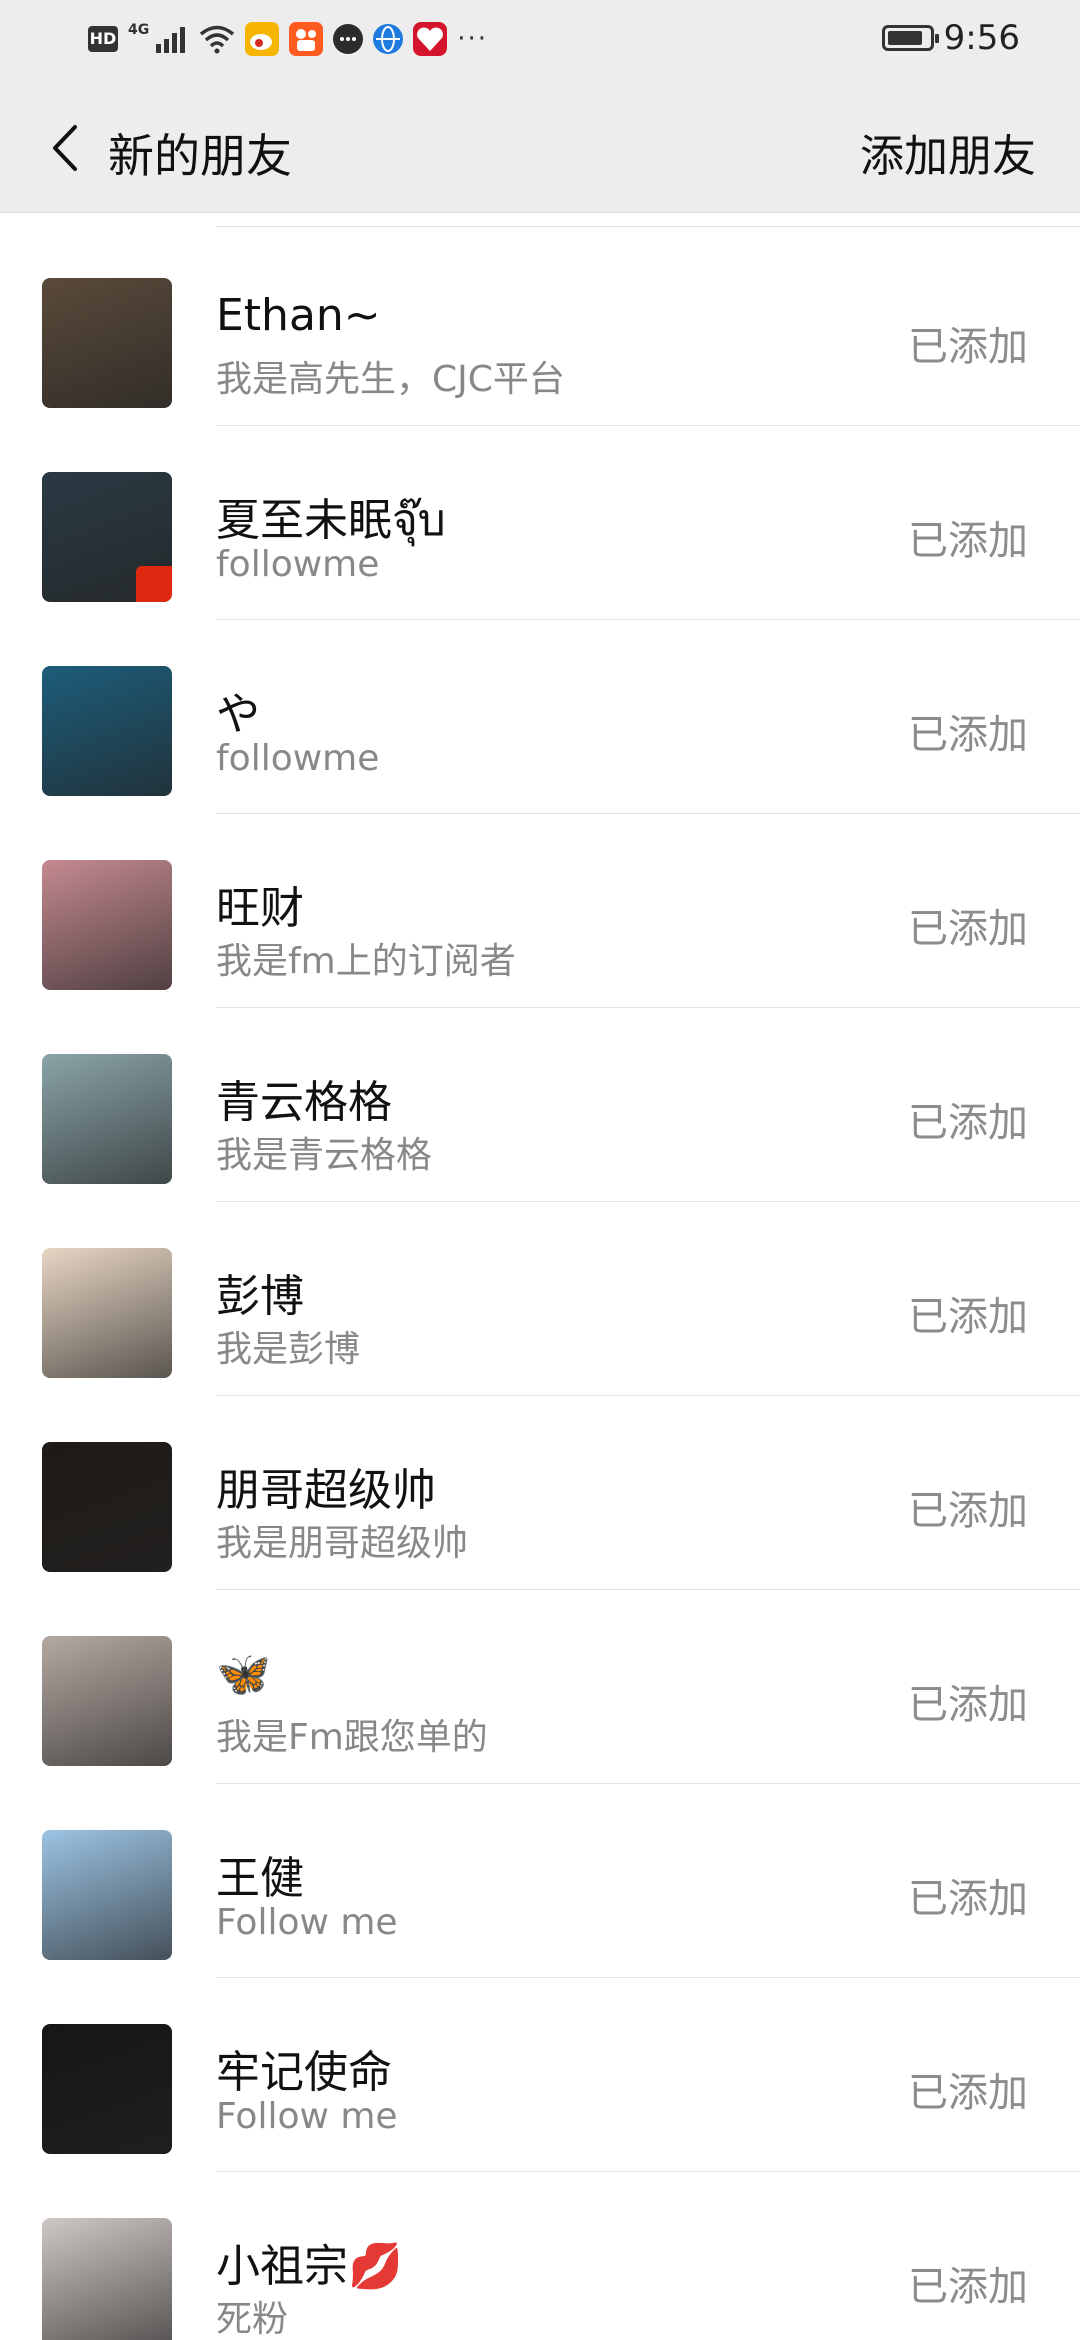 The width and height of the screenshot is (1080, 2340). Describe the element at coordinates (309, 2266) in the screenshot. I see `friend-name: 小祖宗💋` at that location.